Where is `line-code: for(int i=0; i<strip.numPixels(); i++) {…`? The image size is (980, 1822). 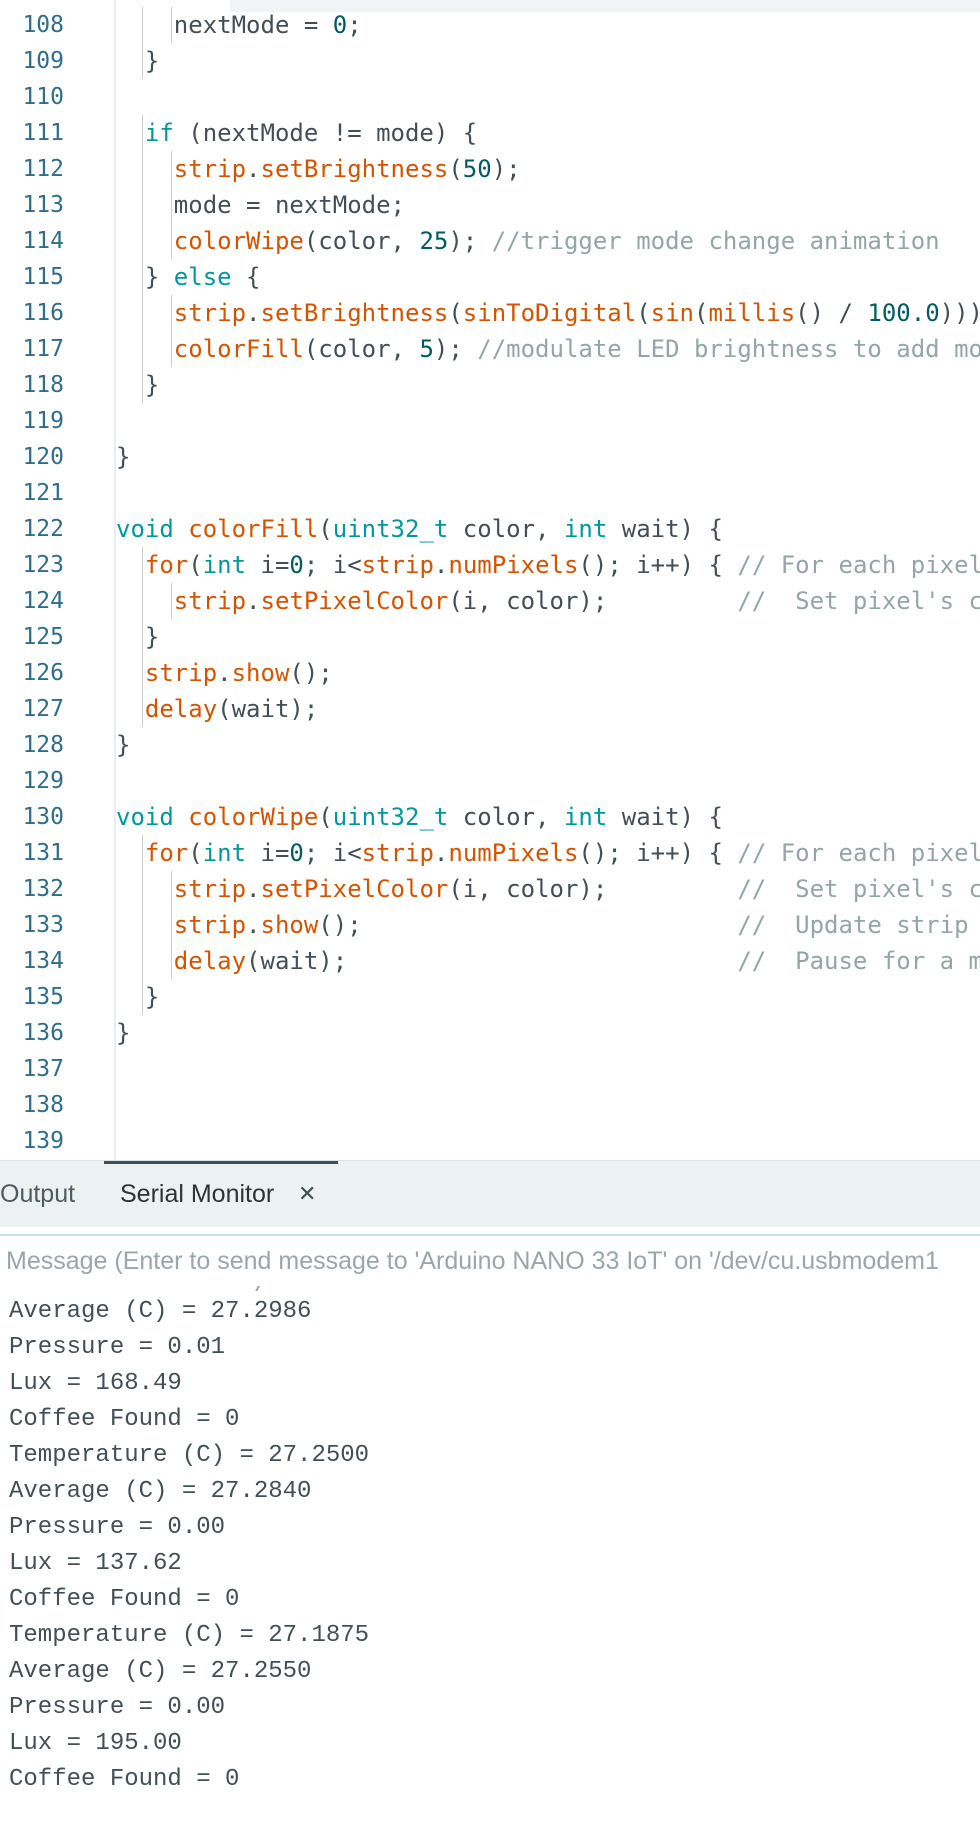
line-code: for(int i=0; i<strip.numPixels(); i++) {… is located at coordinates (562, 853).